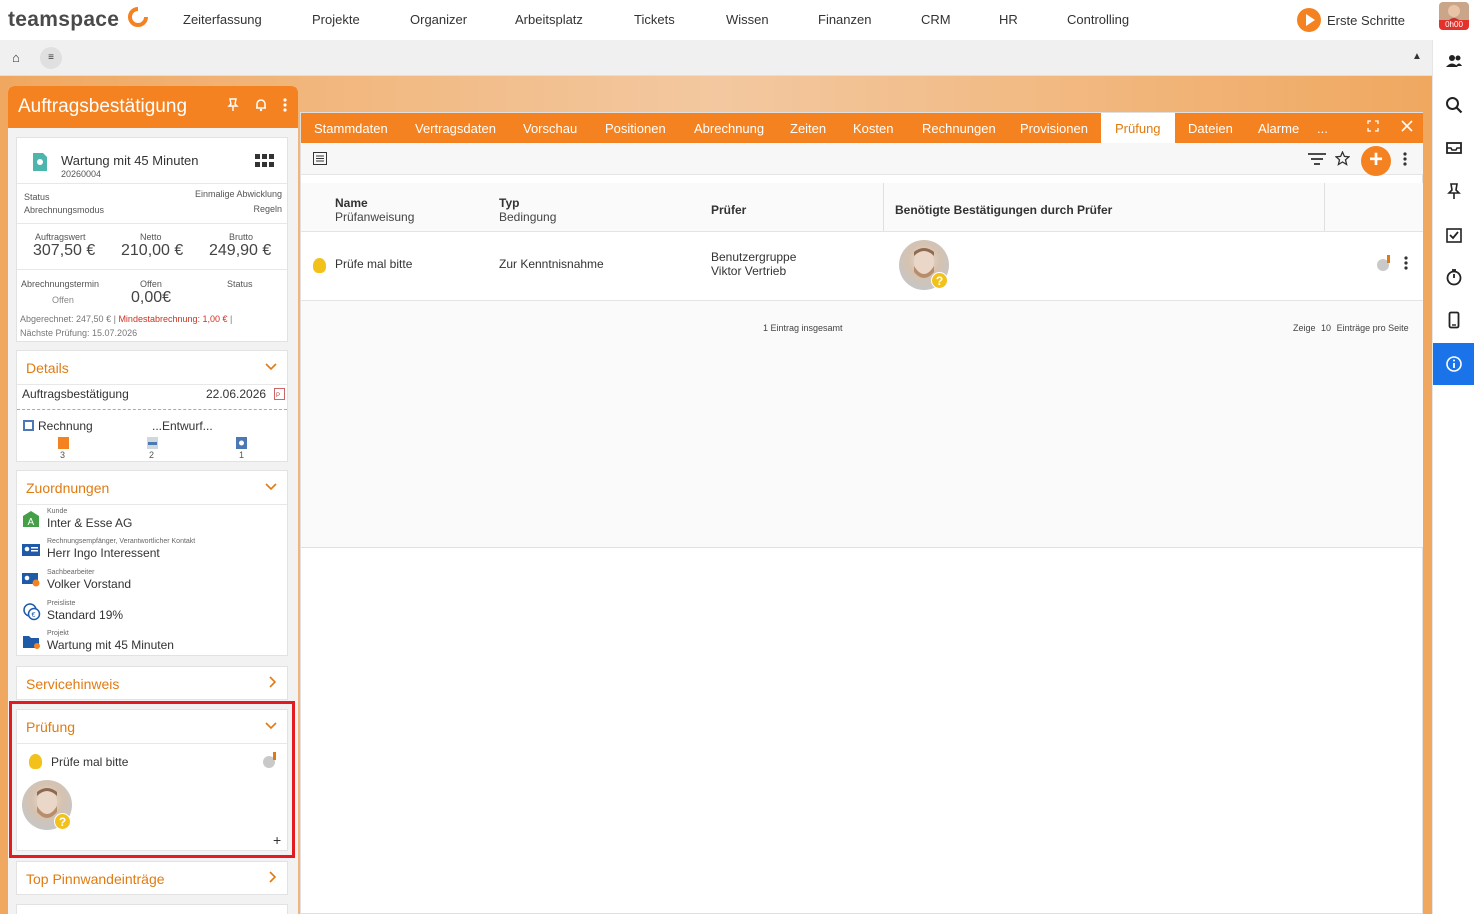  Describe the element at coordinates (1278, 128) in the screenshot. I see `tab-alarme: Alarme` at that location.